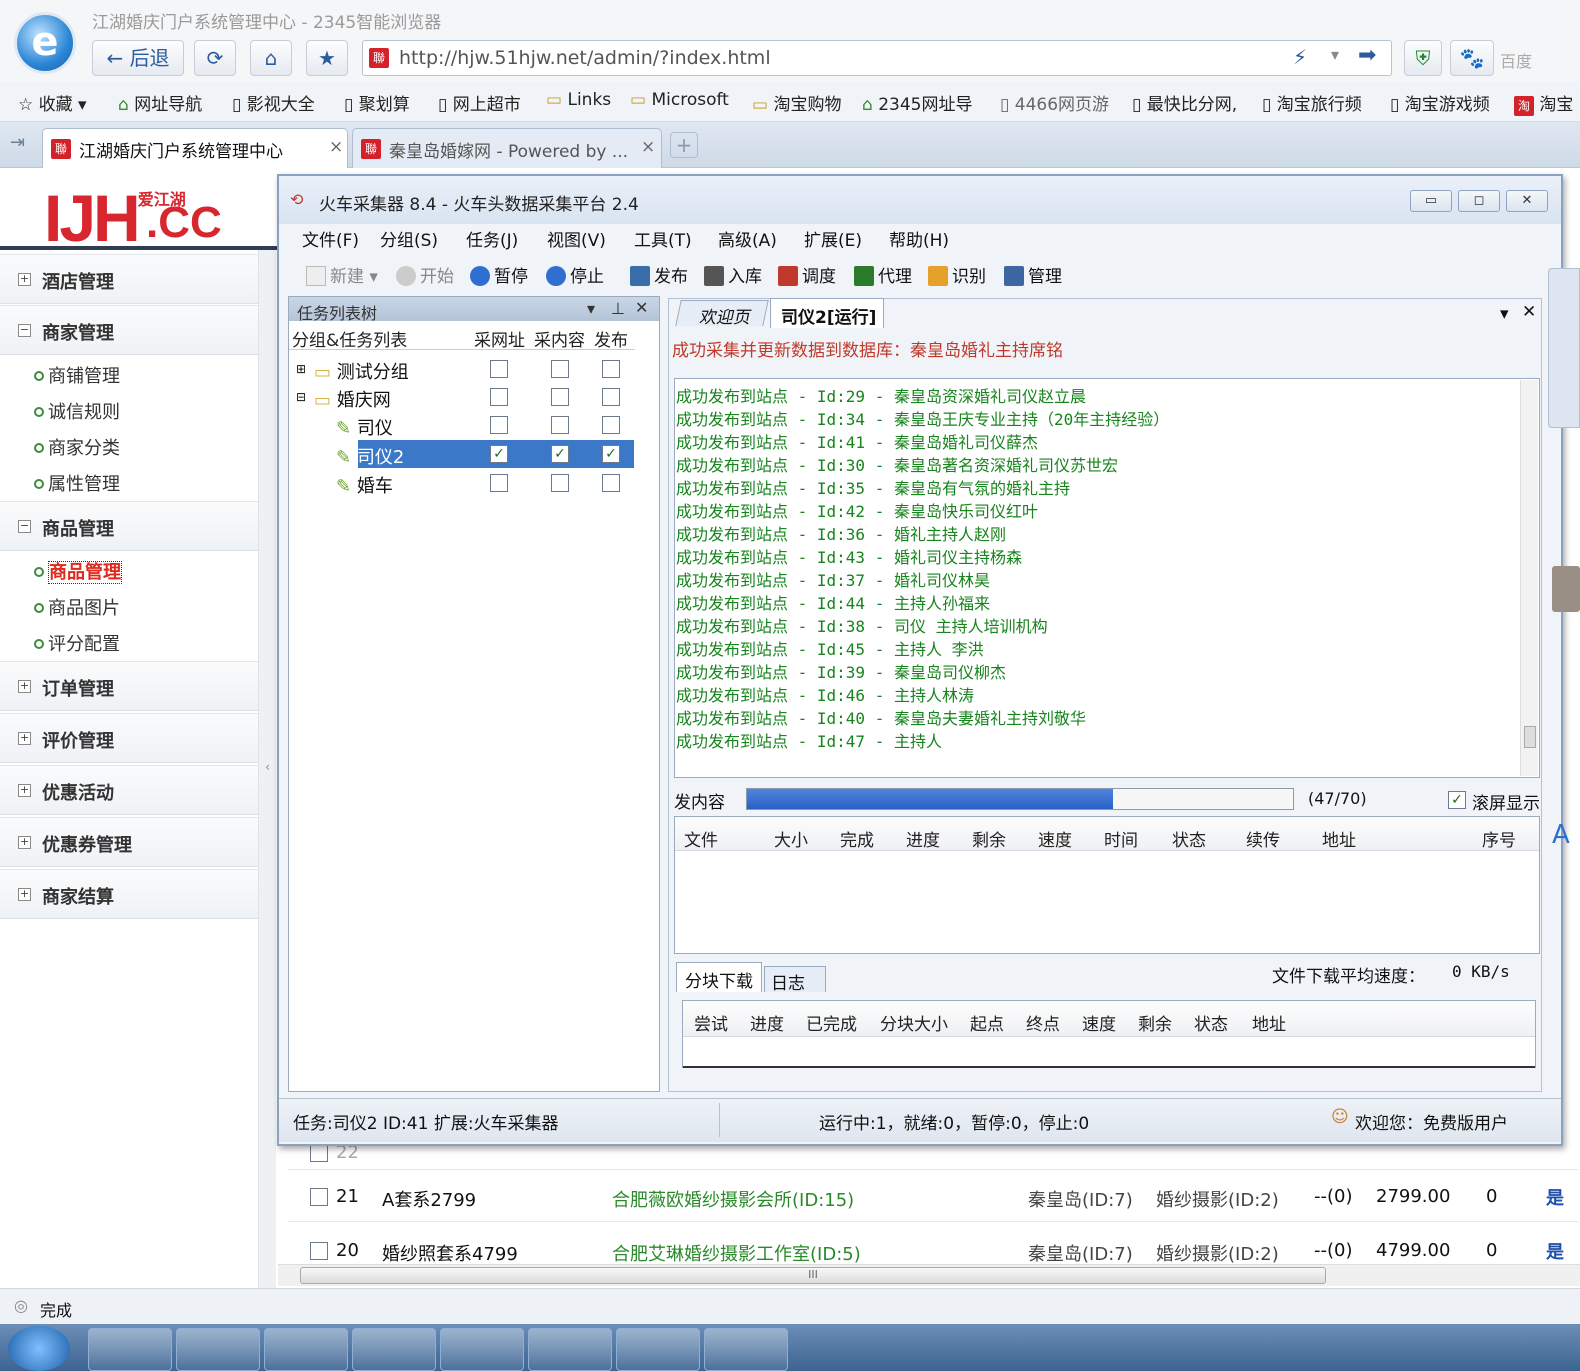 This screenshot has height=1371, width=1580. Describe the element at coordinates (733, 274) in the screenshot. I see `import-button: 入库` at that location.